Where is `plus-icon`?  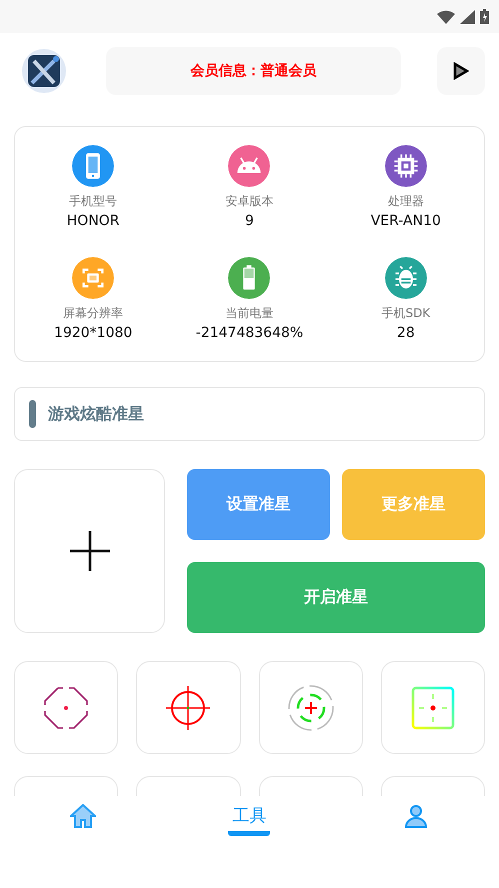 plus-icon is located at coordinates (90, 551).